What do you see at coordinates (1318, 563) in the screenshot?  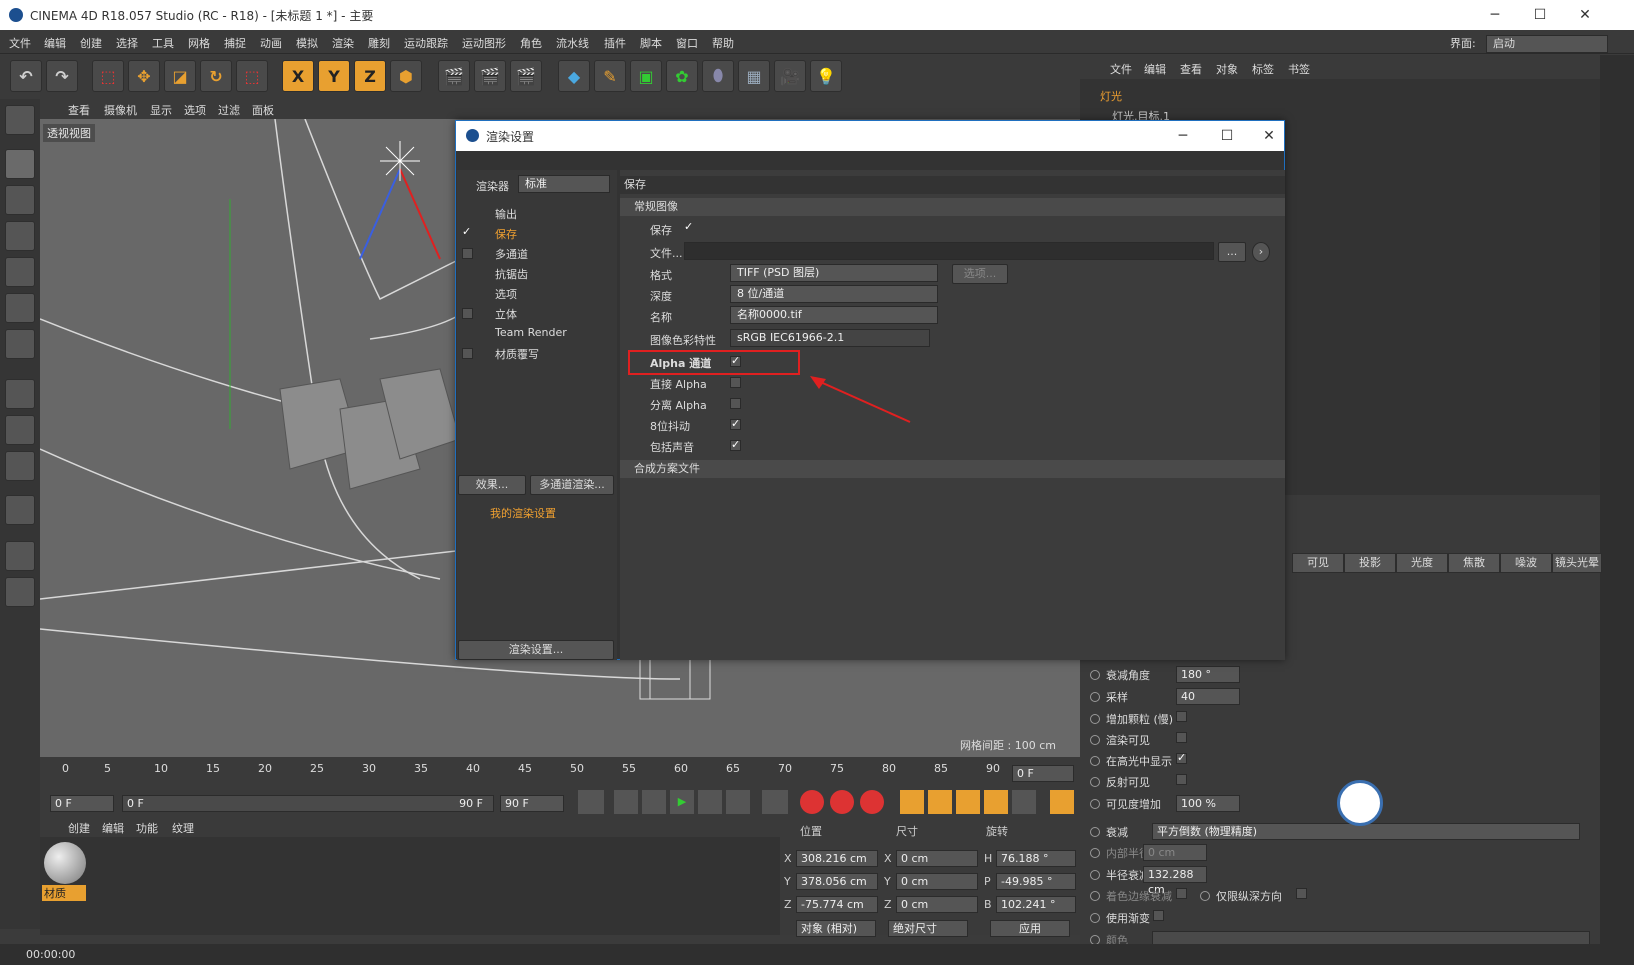 I see `tab-visibility: 可见` at bounding box center [1318, 563].